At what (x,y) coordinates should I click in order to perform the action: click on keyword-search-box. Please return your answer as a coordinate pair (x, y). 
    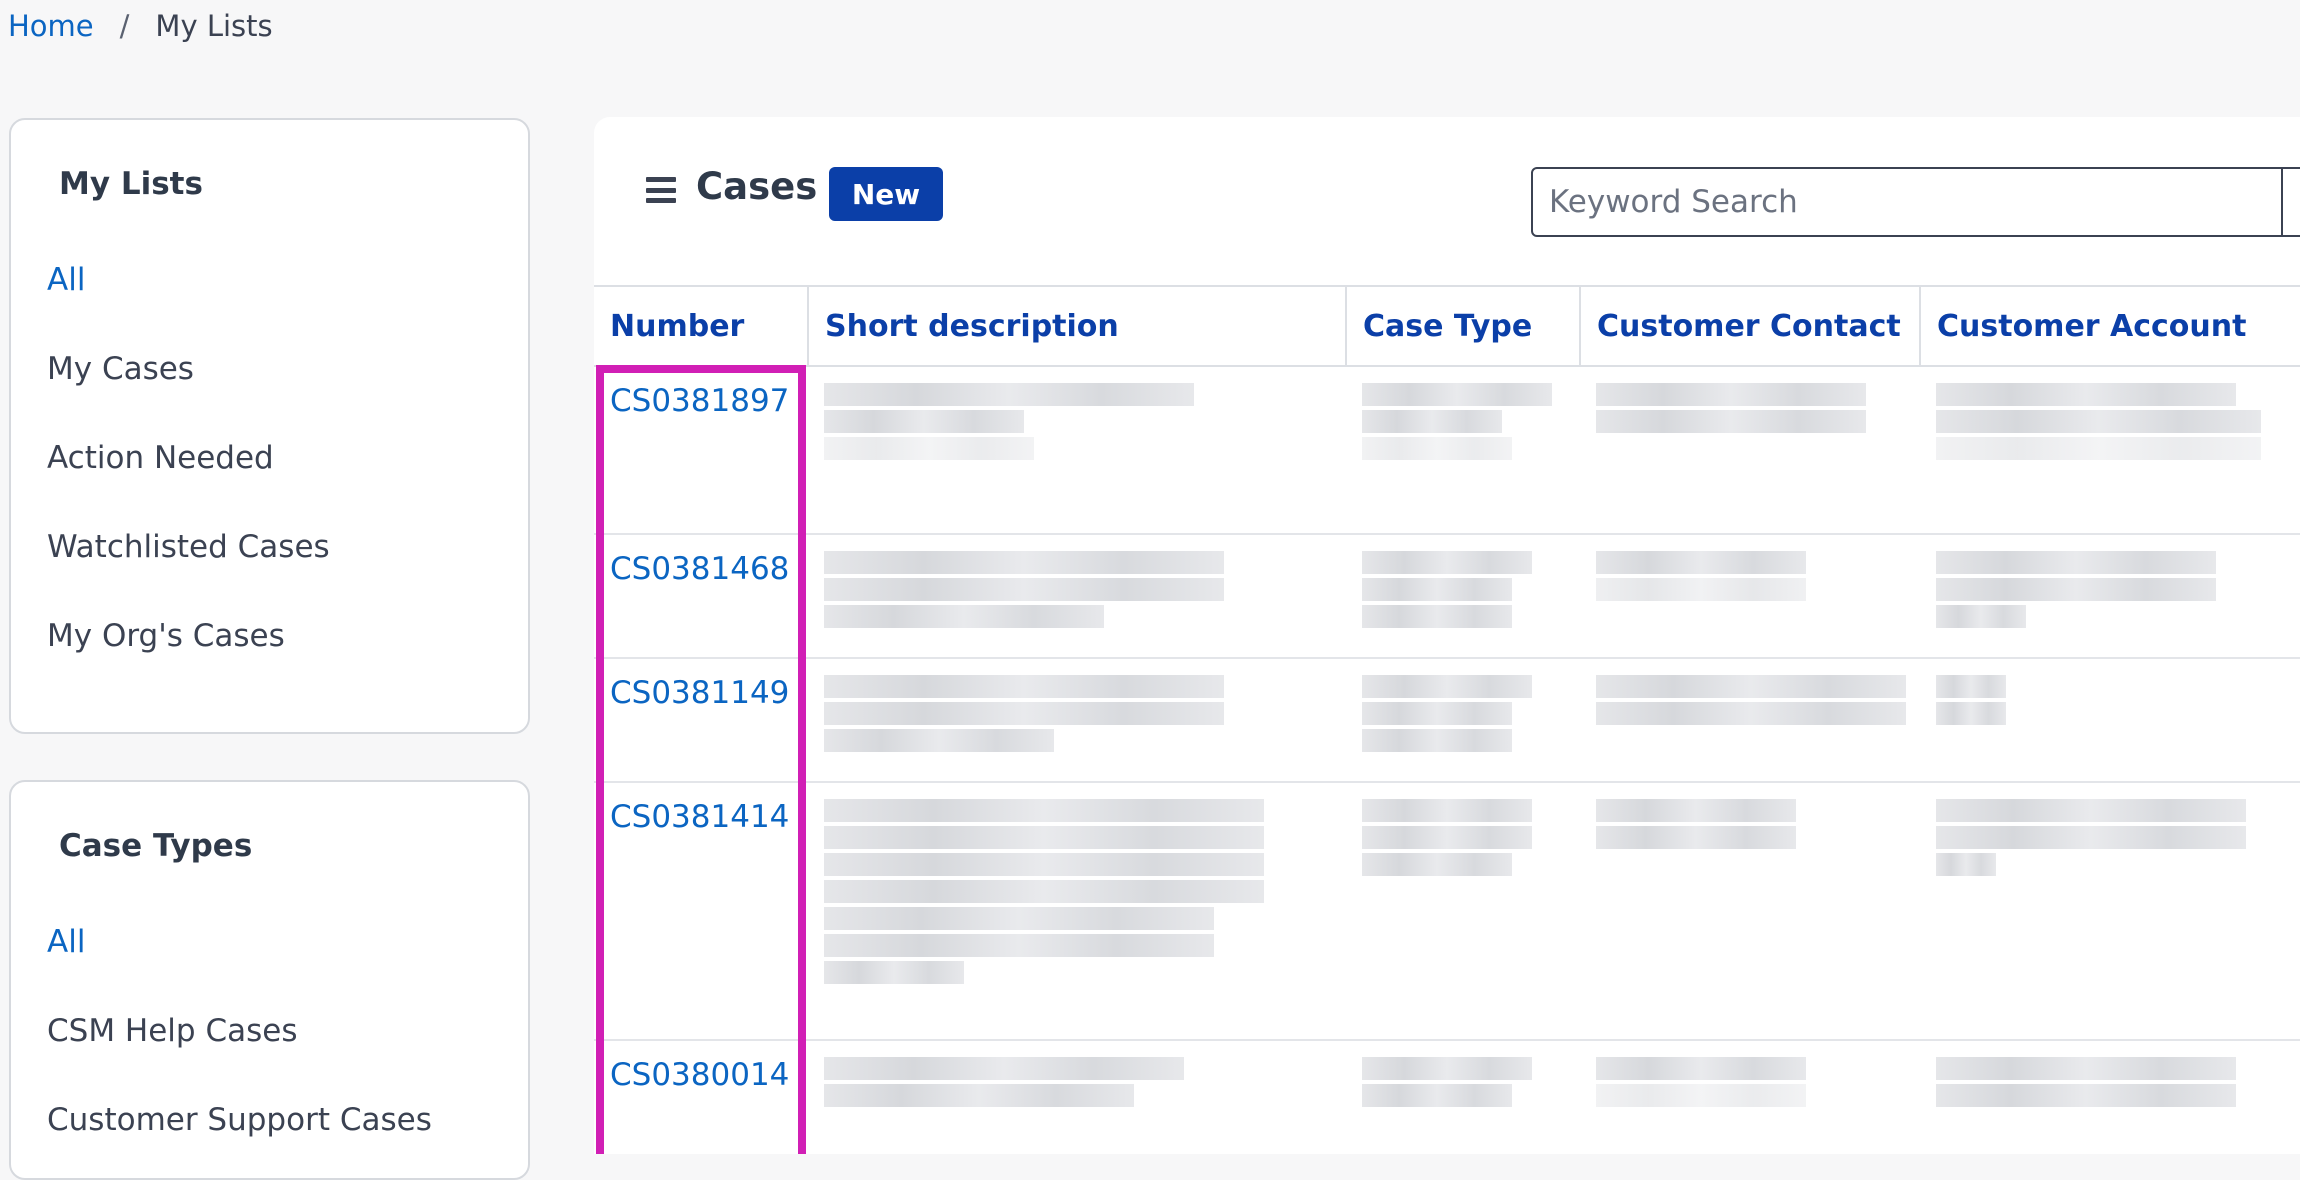
    Looking at the image, I should click on (1915, 202).